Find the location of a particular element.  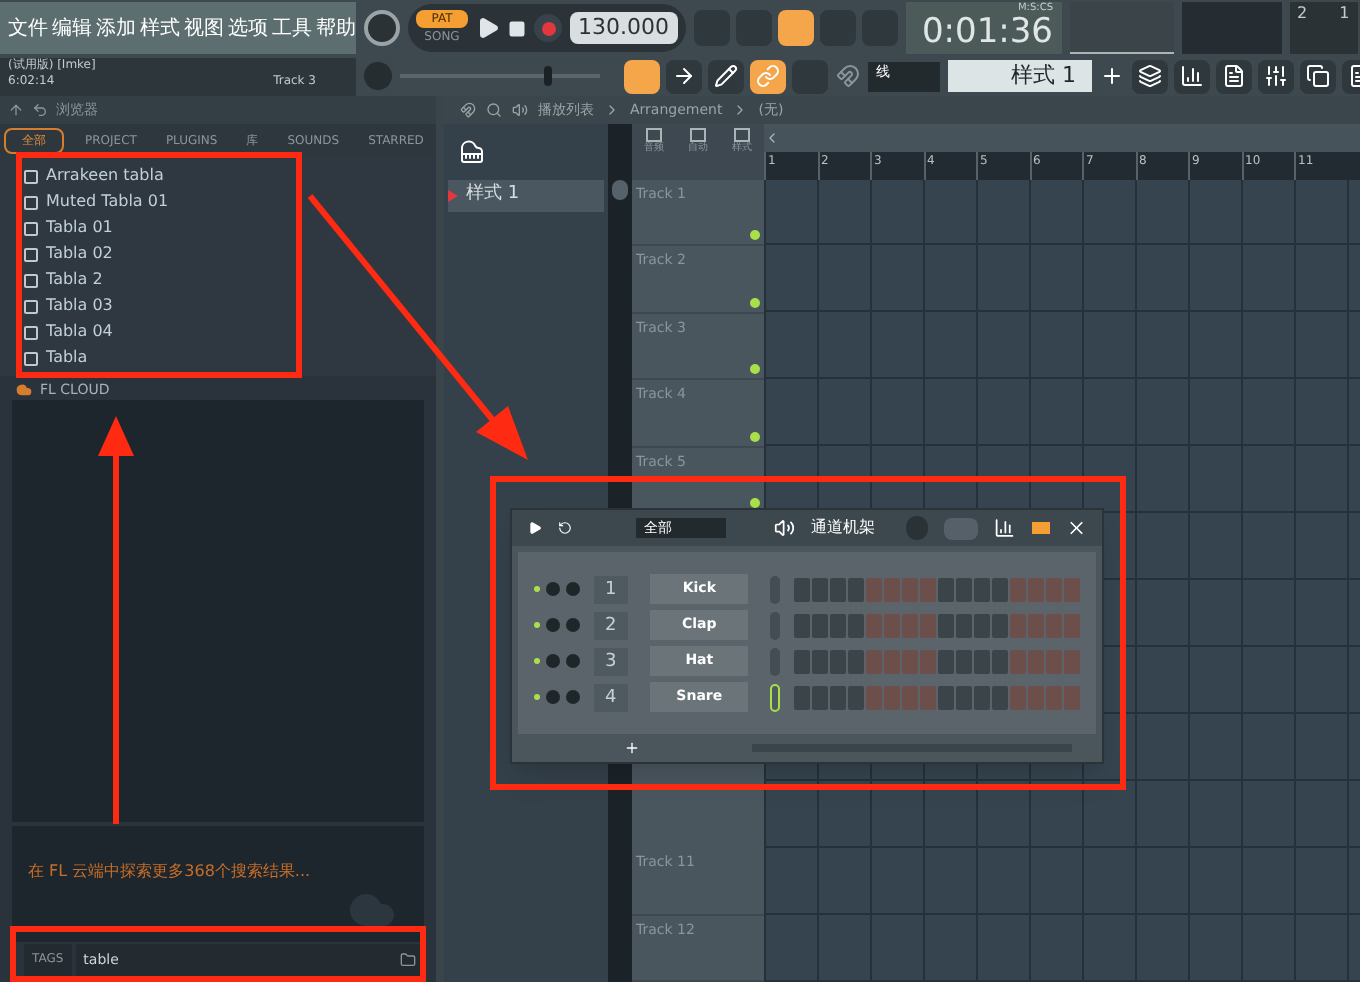

time-value: 0:01:36 is located at coordinates (987, 32).